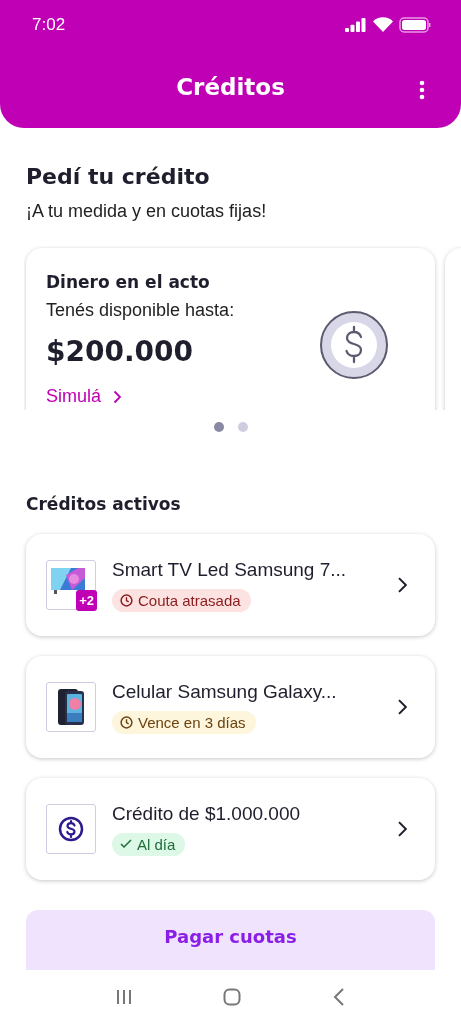 Image resolution: width=461 pixels, height=1024 pixels. I want to click on credit-card: Crédito de $1.000.000 Al día, so click(230, 829).